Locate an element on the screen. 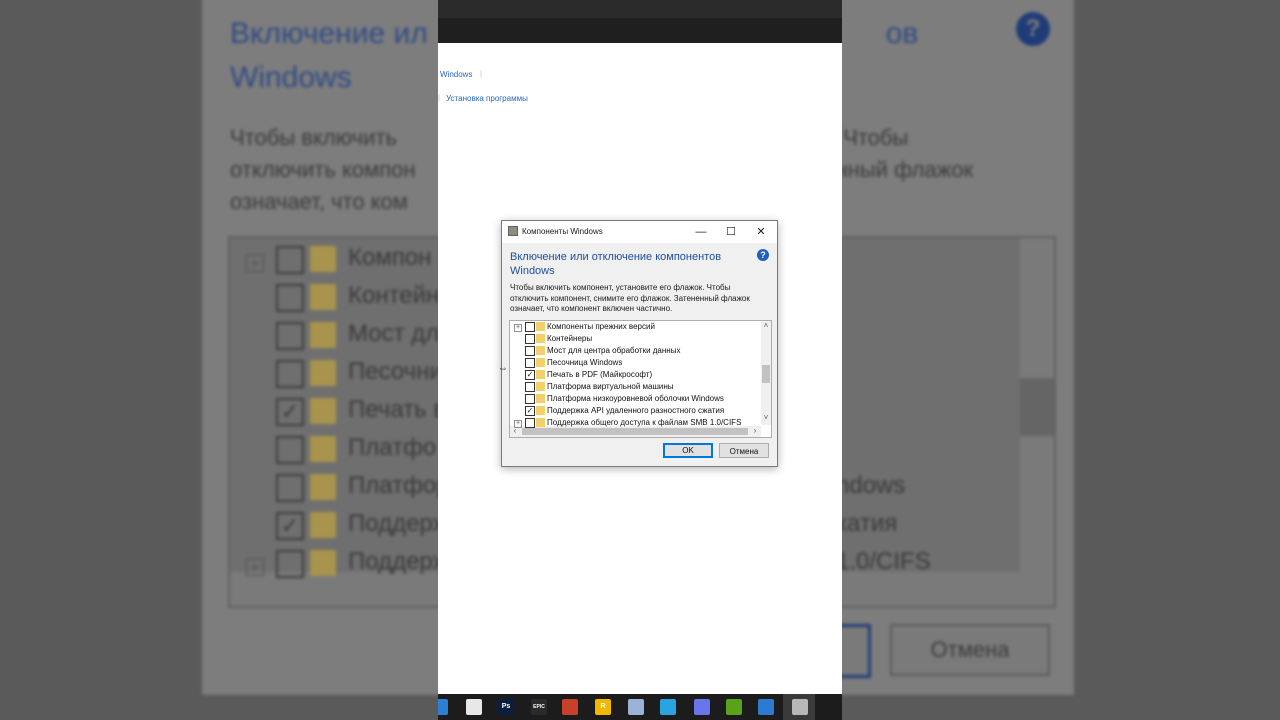 This screenshot has width=1280, height=720. background-checkbox: ✓ is located at coordinates (290, 412).